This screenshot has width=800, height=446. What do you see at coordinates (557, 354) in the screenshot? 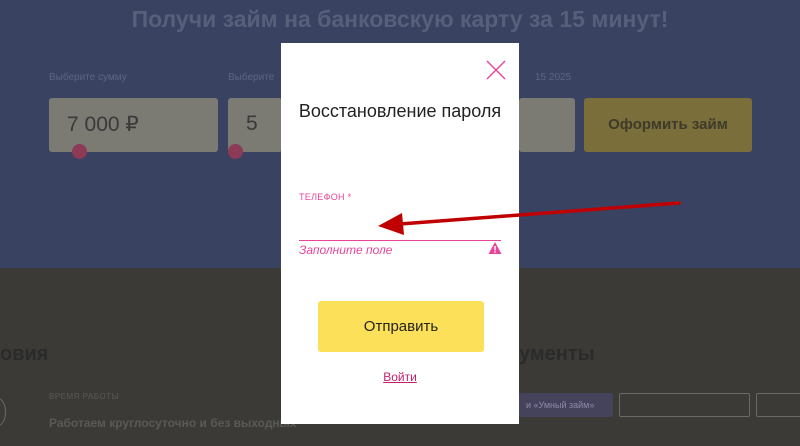
I see `documents-heading: ументы` at bounding box center [557, 354].